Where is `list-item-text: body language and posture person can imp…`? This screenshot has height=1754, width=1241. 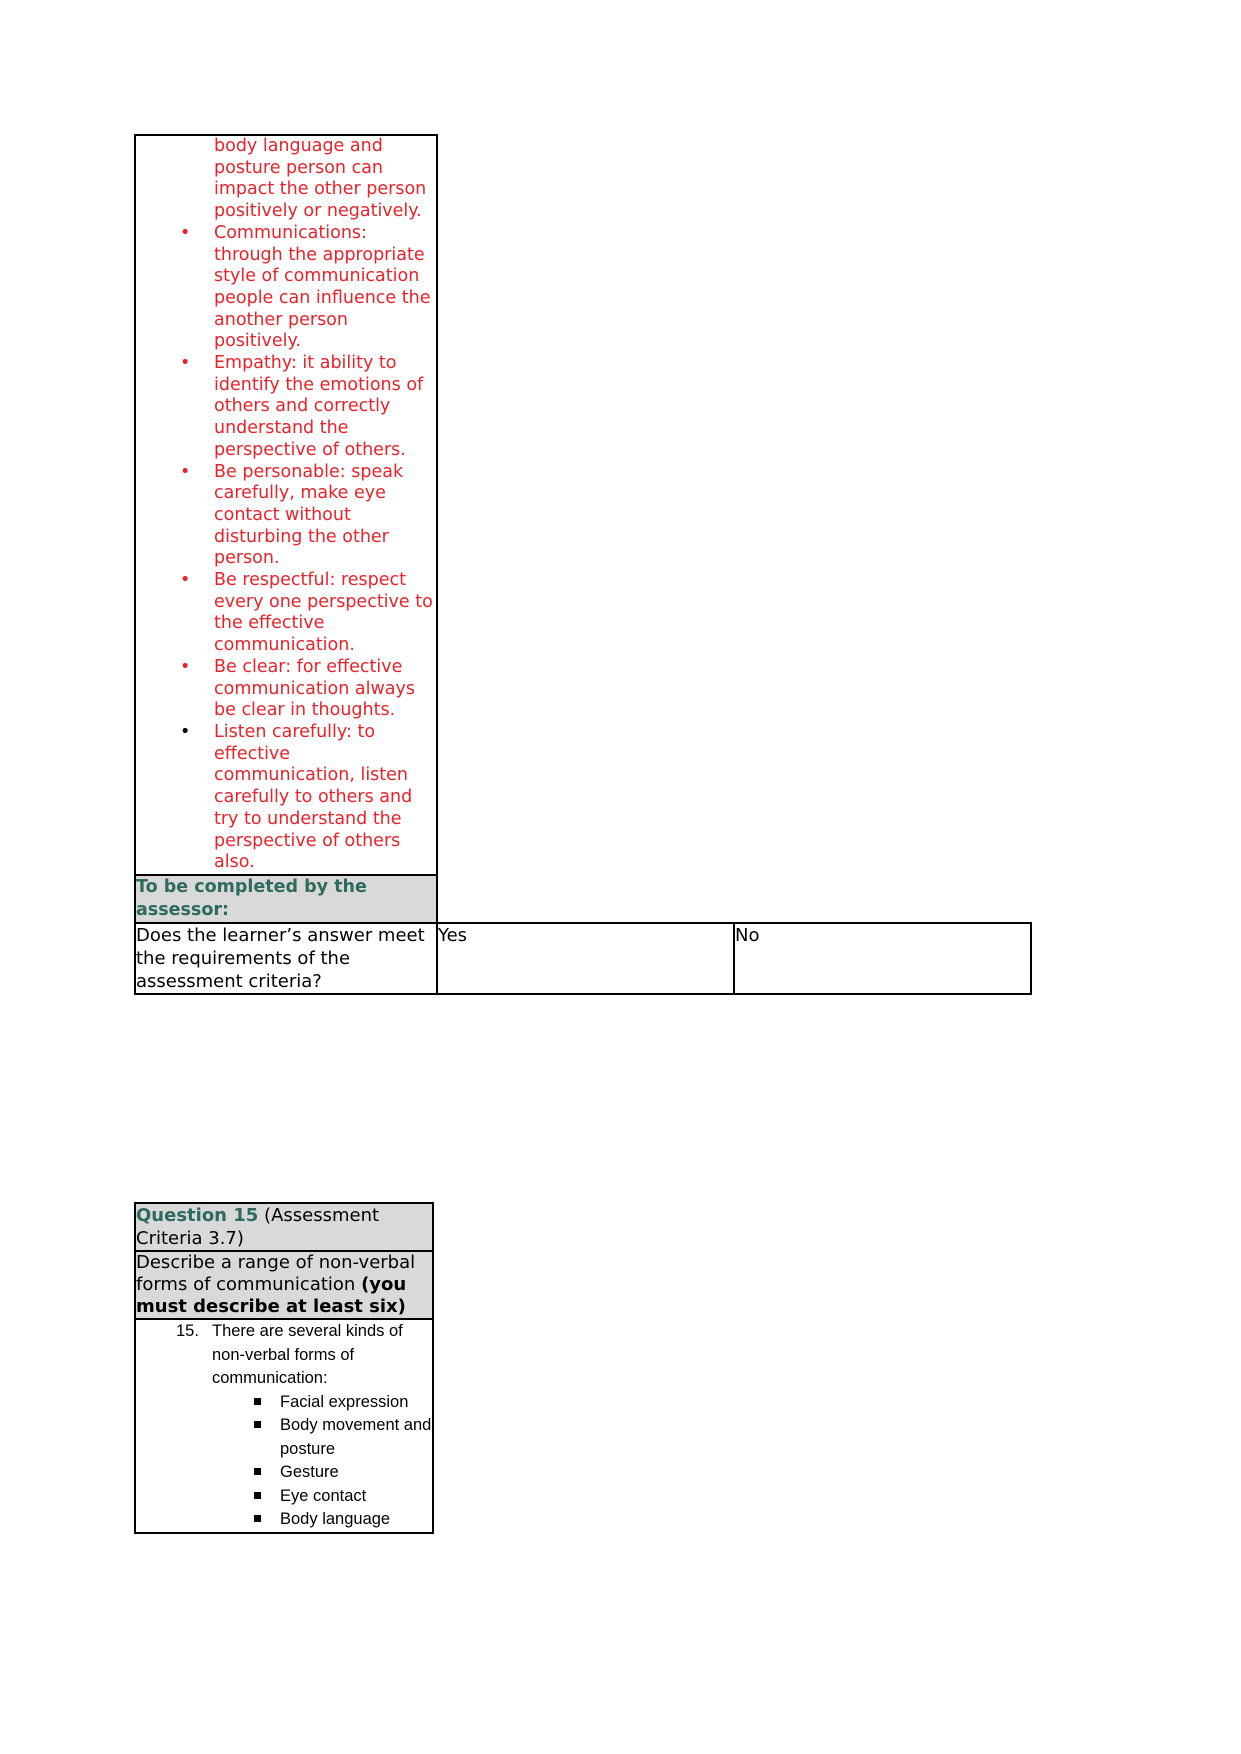
list-item-text: body language and posture person can imp… is located at coordinates (320, 179).